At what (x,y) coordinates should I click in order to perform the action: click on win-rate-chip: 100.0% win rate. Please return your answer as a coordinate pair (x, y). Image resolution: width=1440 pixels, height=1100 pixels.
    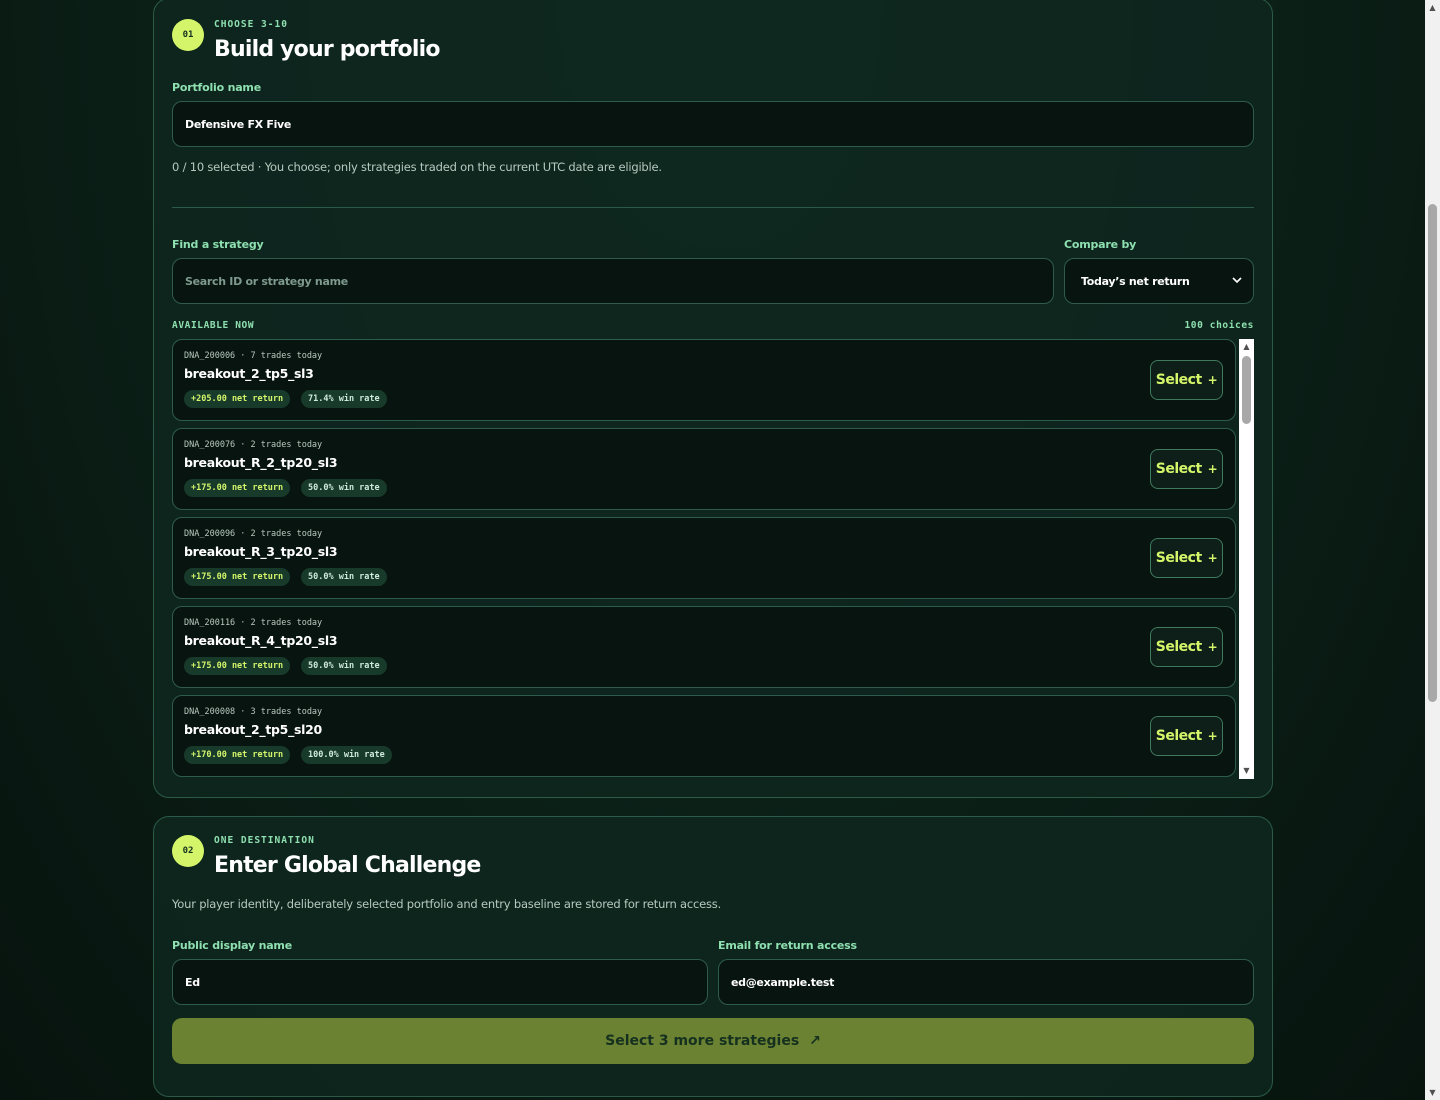
    Looking at the image, I should click on (346, 755).